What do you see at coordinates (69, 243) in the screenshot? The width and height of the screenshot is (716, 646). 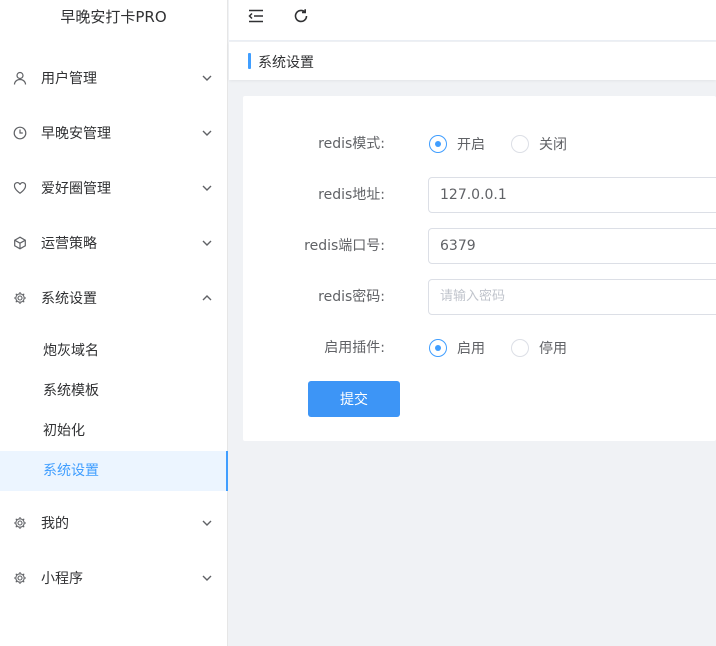 I see `sidebar-item-label: 运营策略` at bounding box center [69, 243].